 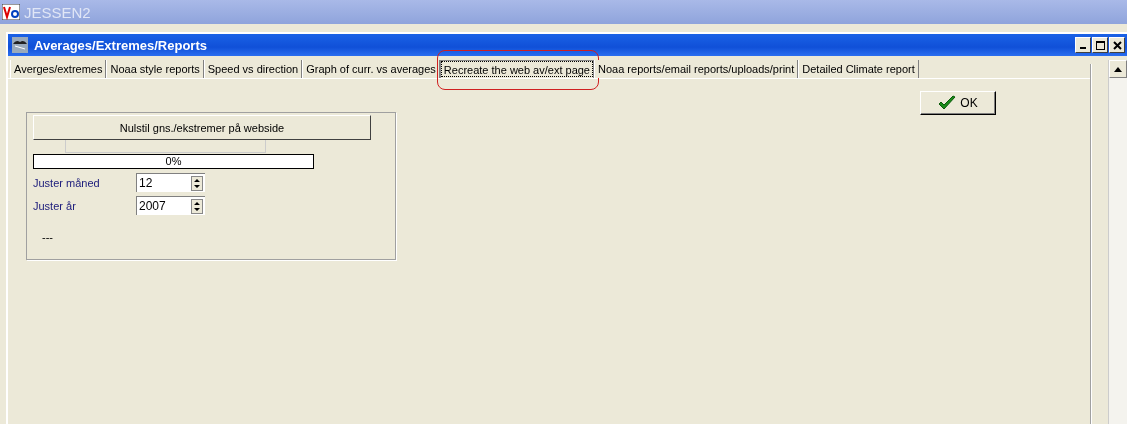 I want to click on minimize-button, so click(x=1083, y=45).